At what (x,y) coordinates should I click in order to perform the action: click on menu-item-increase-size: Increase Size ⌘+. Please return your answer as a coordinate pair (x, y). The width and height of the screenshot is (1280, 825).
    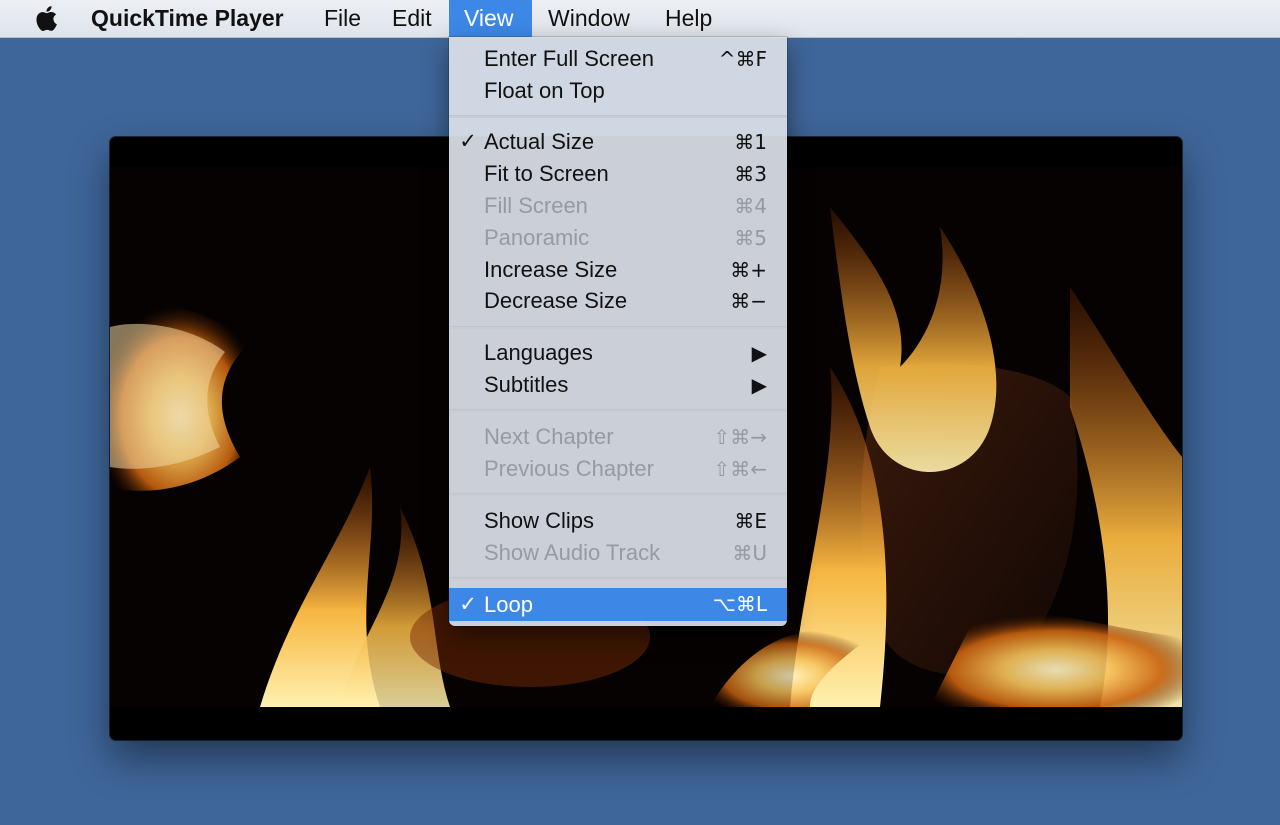
    Looking at the image, I should click on (618, 270).